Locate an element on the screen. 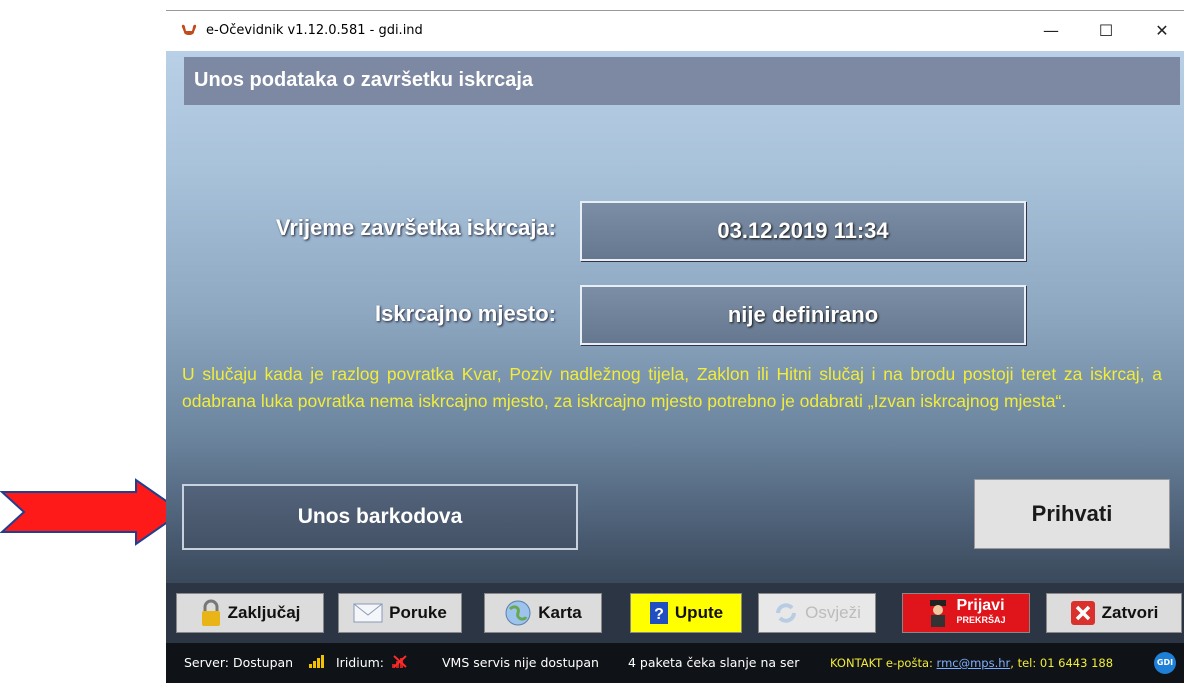 The width and height of the screenshot is (1184, 683). map-label: Karta is located at coordinates (560, 612).